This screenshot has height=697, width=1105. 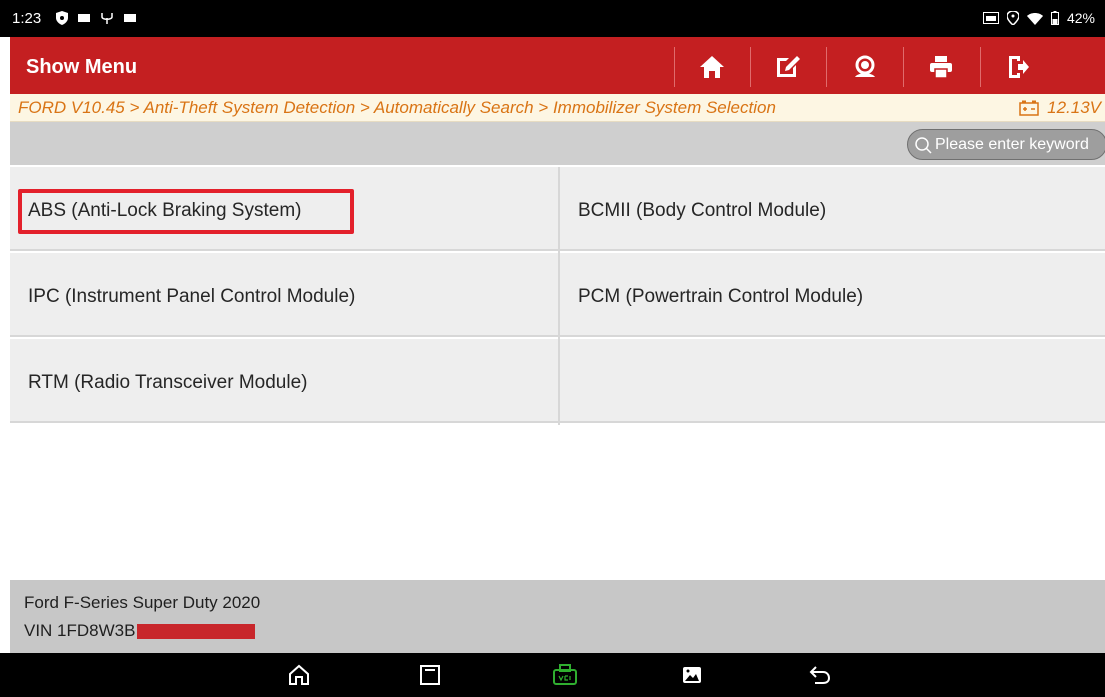 I want to click on exit-button, so click(x=1019, y=67).